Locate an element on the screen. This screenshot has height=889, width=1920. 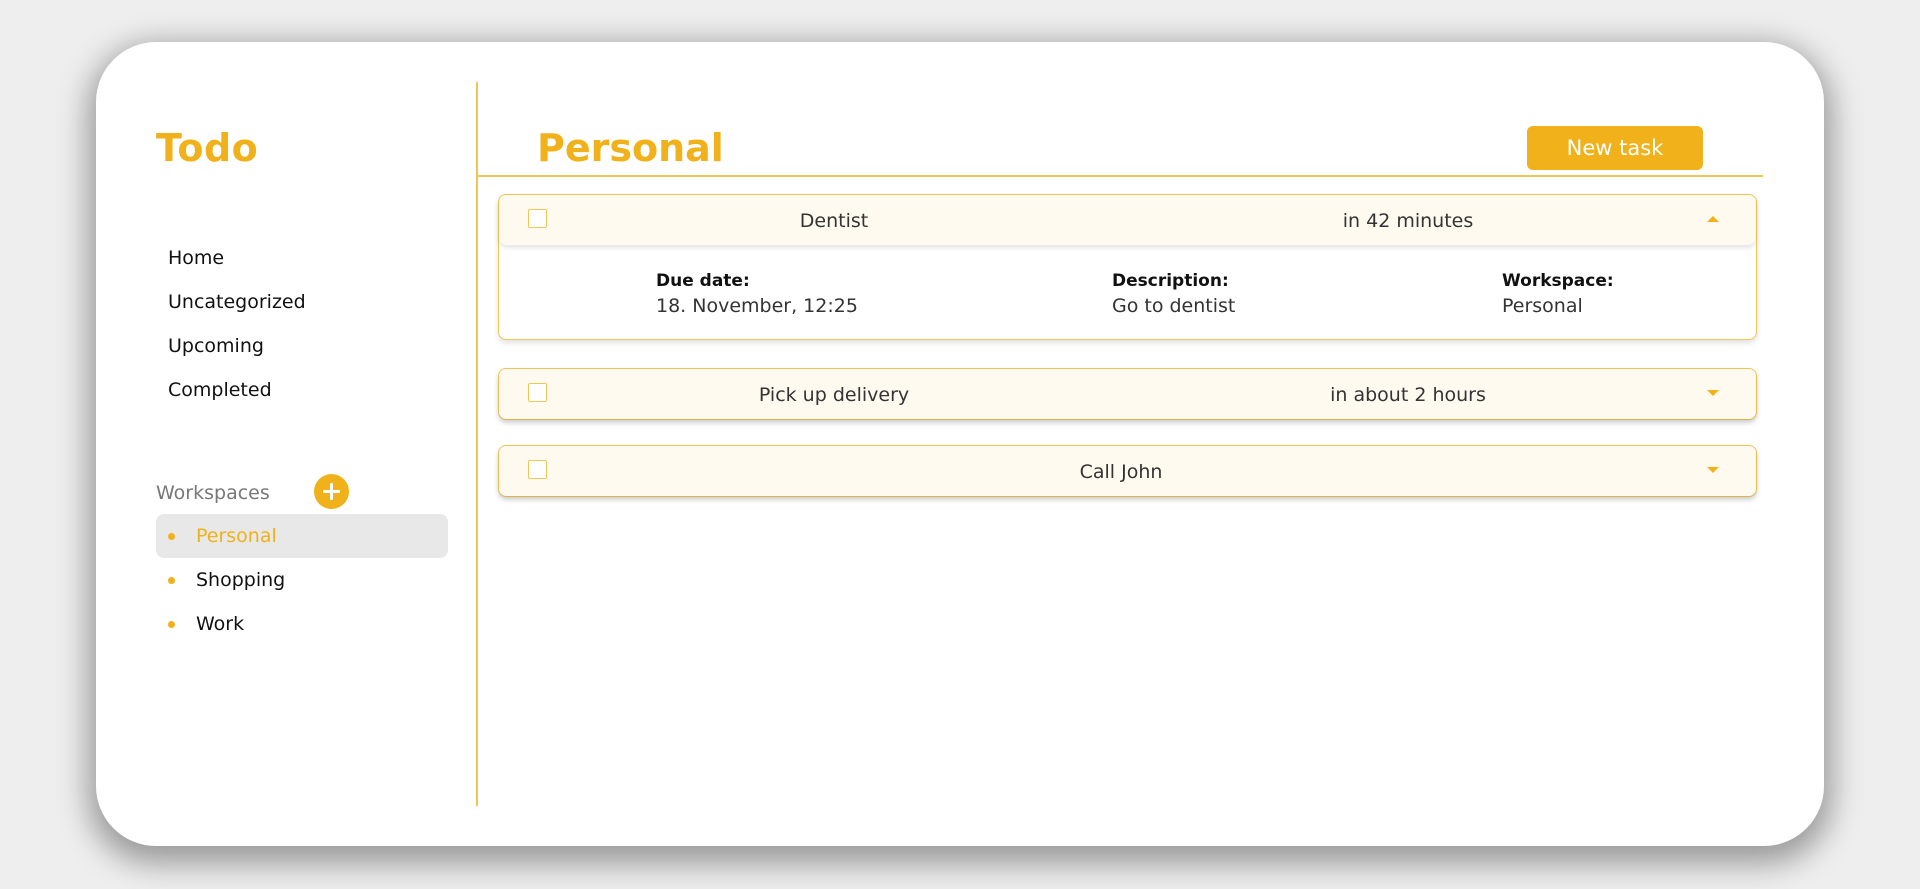
workspace-item-label: Shopping is located at coordinates (241, 580).